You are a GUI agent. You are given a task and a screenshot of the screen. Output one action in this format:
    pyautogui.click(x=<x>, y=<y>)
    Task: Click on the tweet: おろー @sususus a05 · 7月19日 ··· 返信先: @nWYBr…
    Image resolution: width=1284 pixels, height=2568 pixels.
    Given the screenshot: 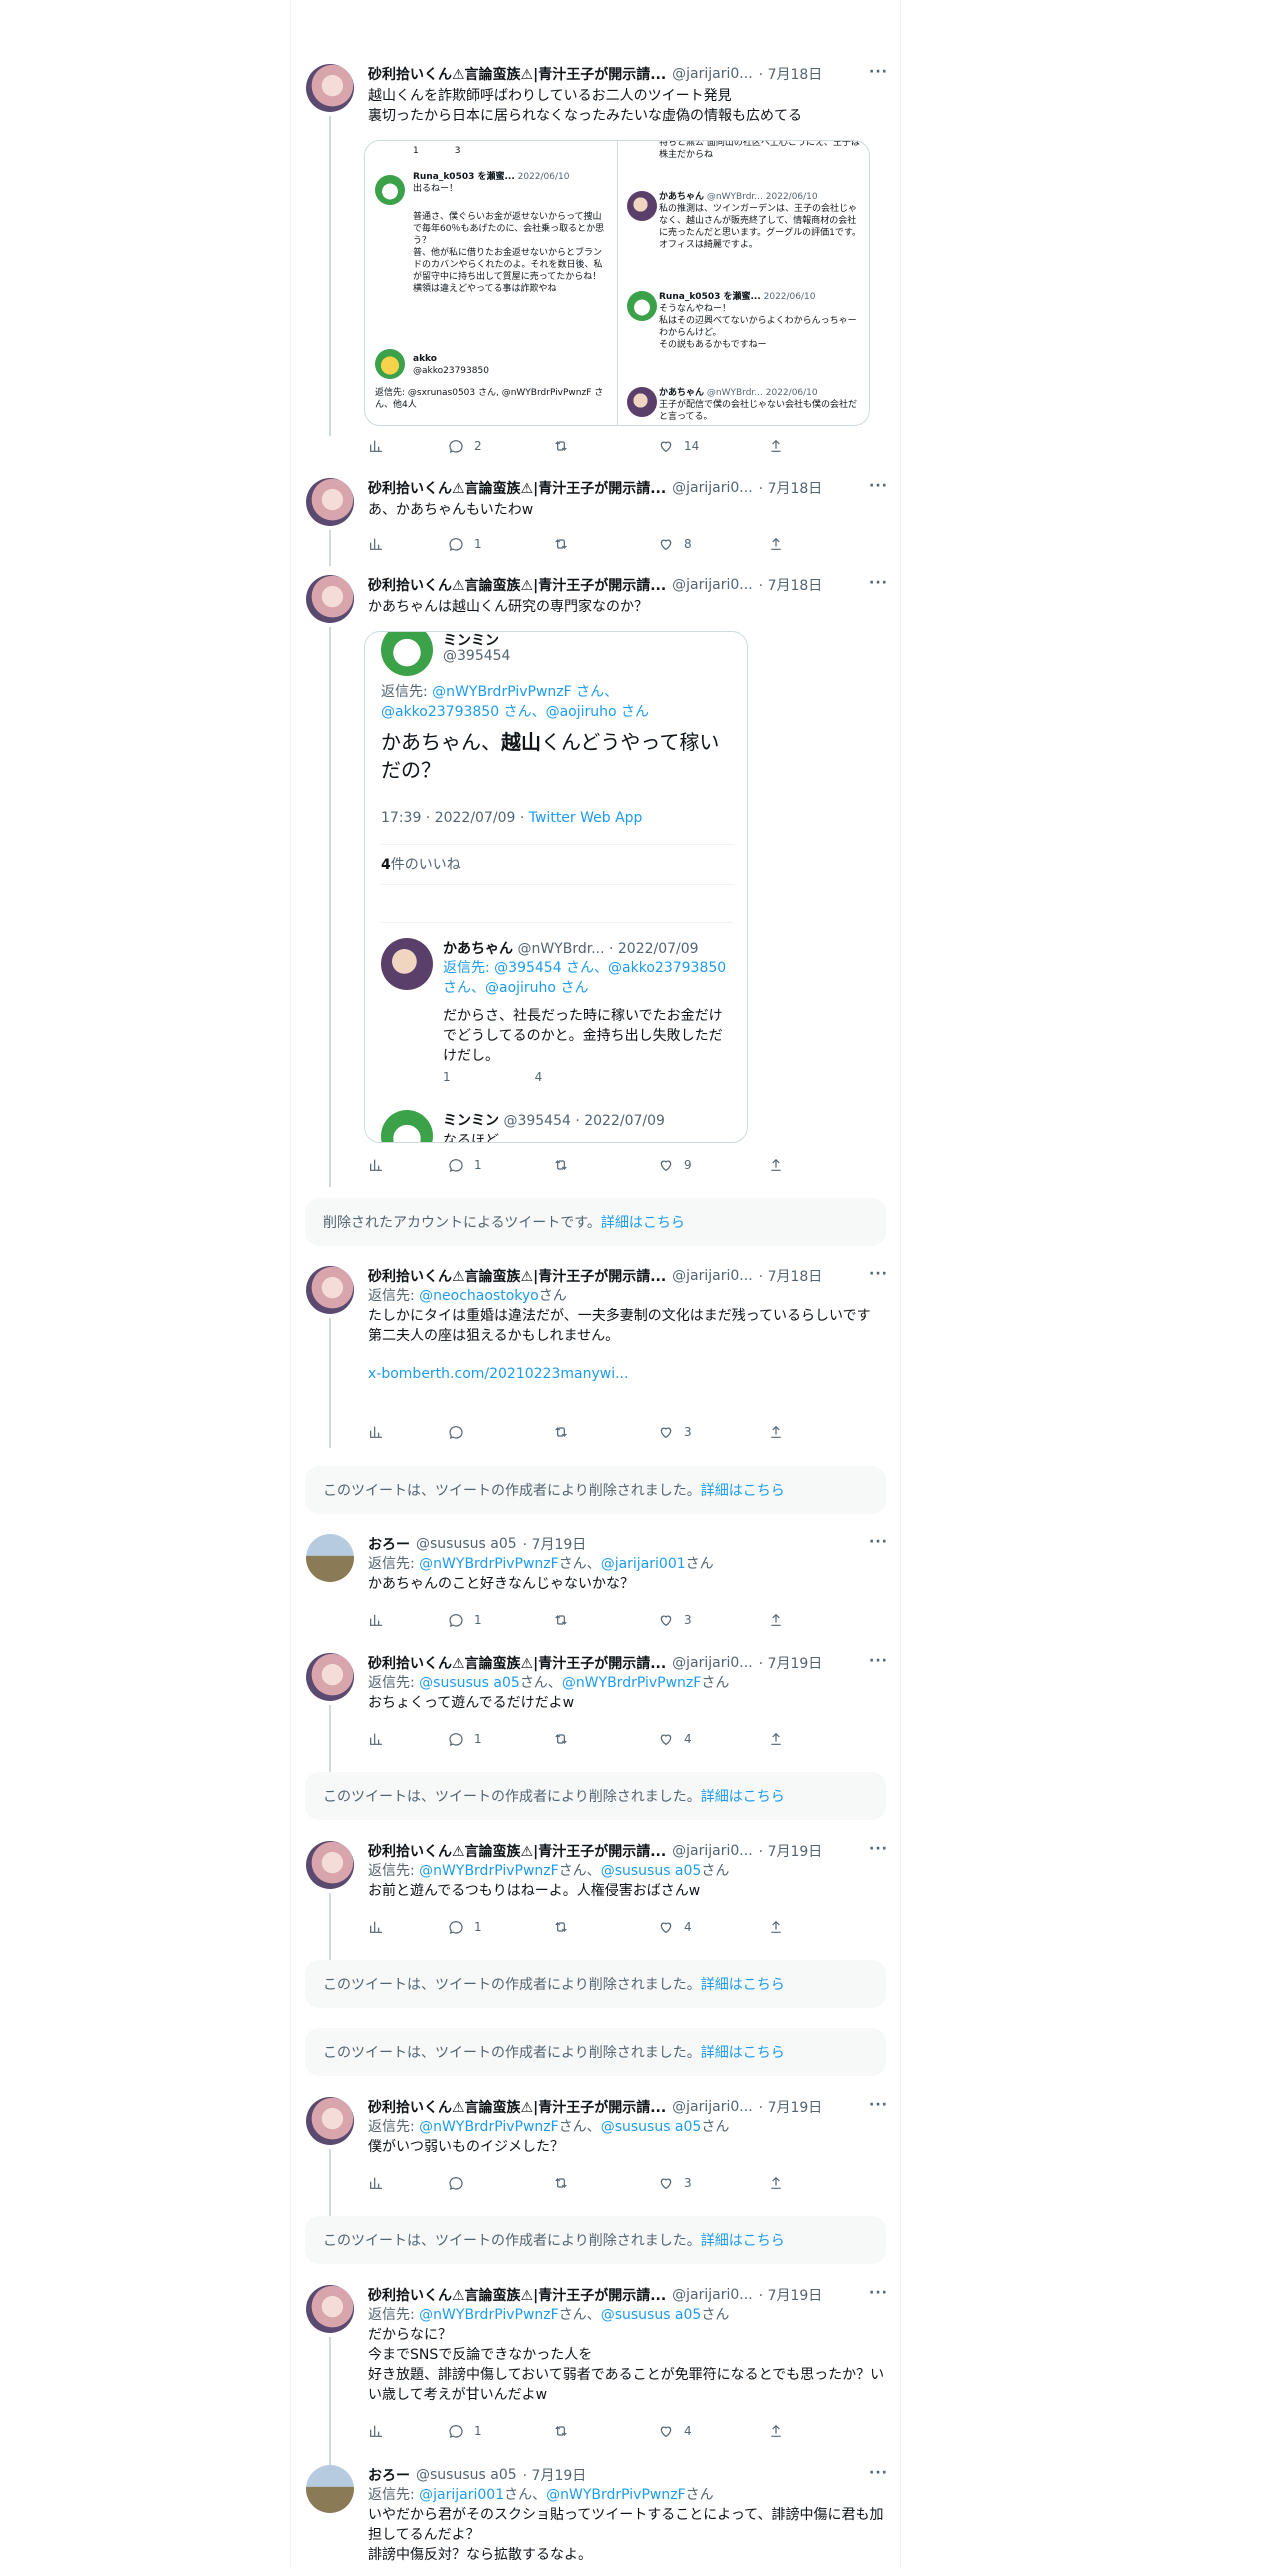 What is the action you would take?
    pyautogui.click(x=596, y=1589)
    